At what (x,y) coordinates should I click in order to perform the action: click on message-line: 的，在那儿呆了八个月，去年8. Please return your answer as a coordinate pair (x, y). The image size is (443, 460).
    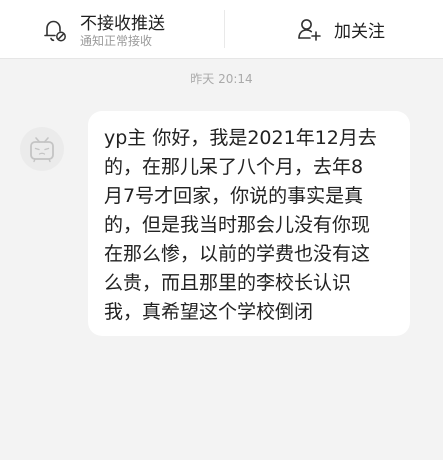
    Looking at the image, I should click on (234, 167).